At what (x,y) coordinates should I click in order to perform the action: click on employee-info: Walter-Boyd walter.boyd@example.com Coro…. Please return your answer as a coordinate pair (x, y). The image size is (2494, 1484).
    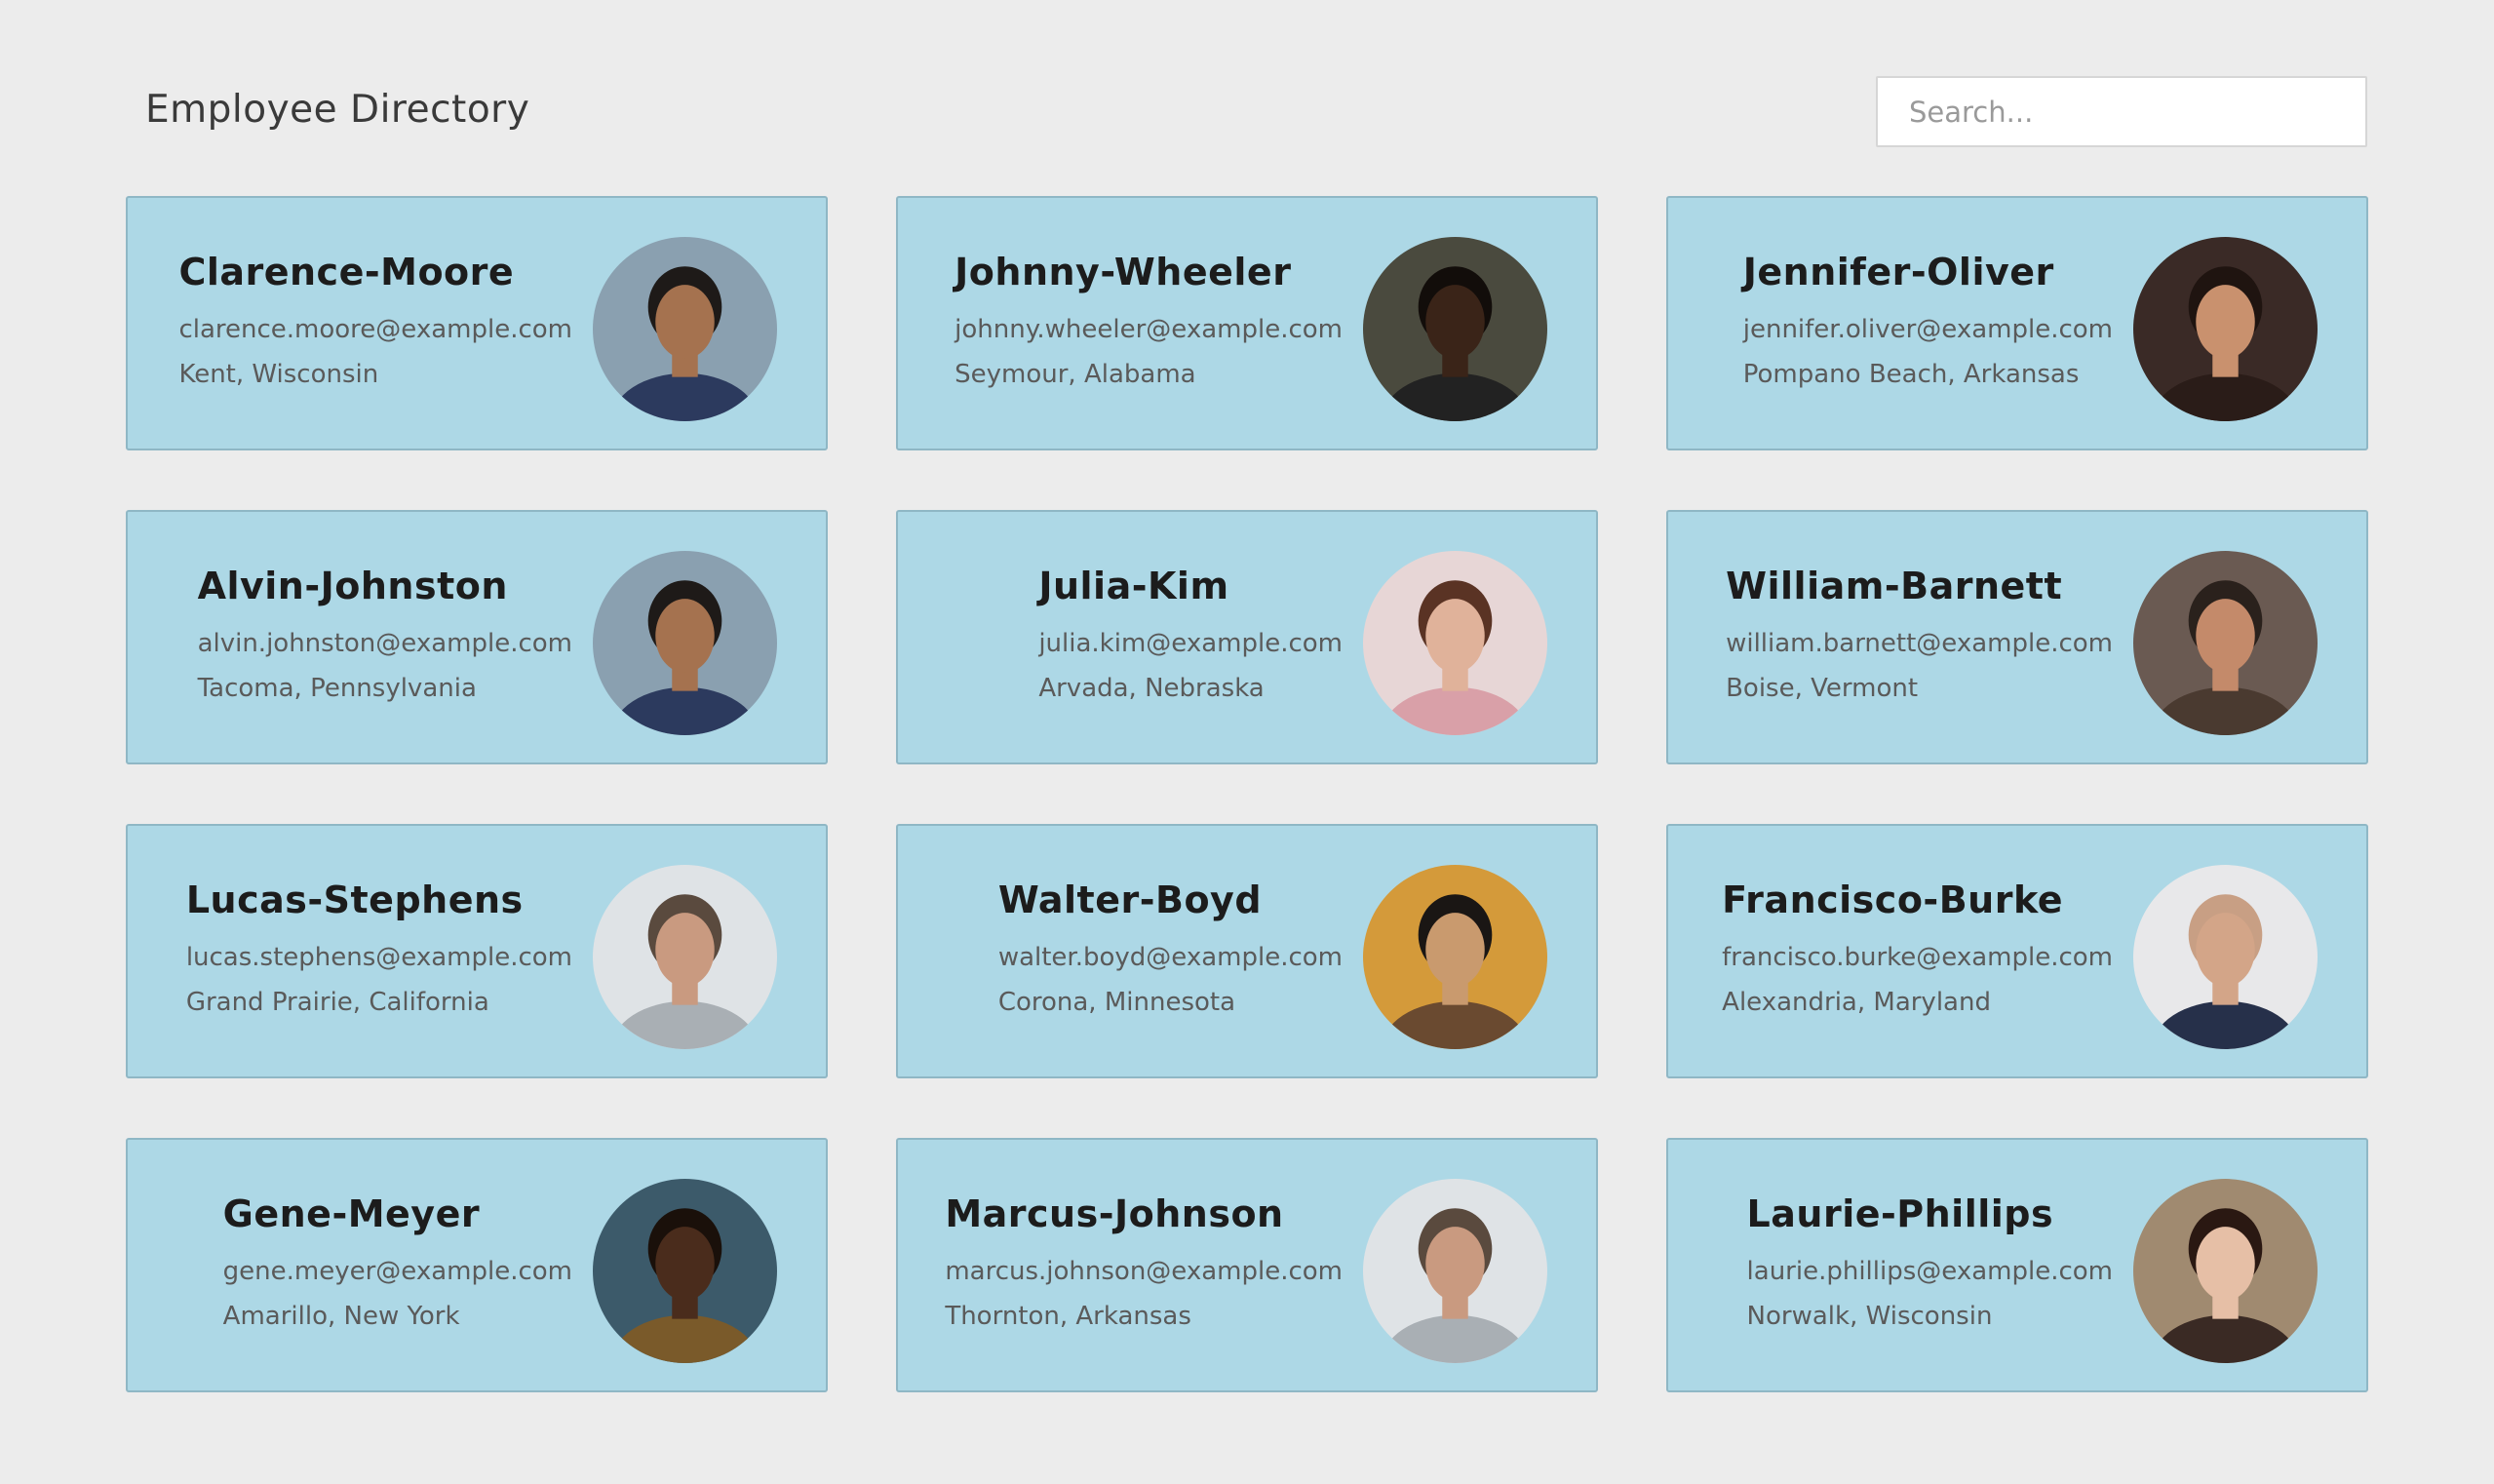
    Looking at the image, I should click on (1170, 952).